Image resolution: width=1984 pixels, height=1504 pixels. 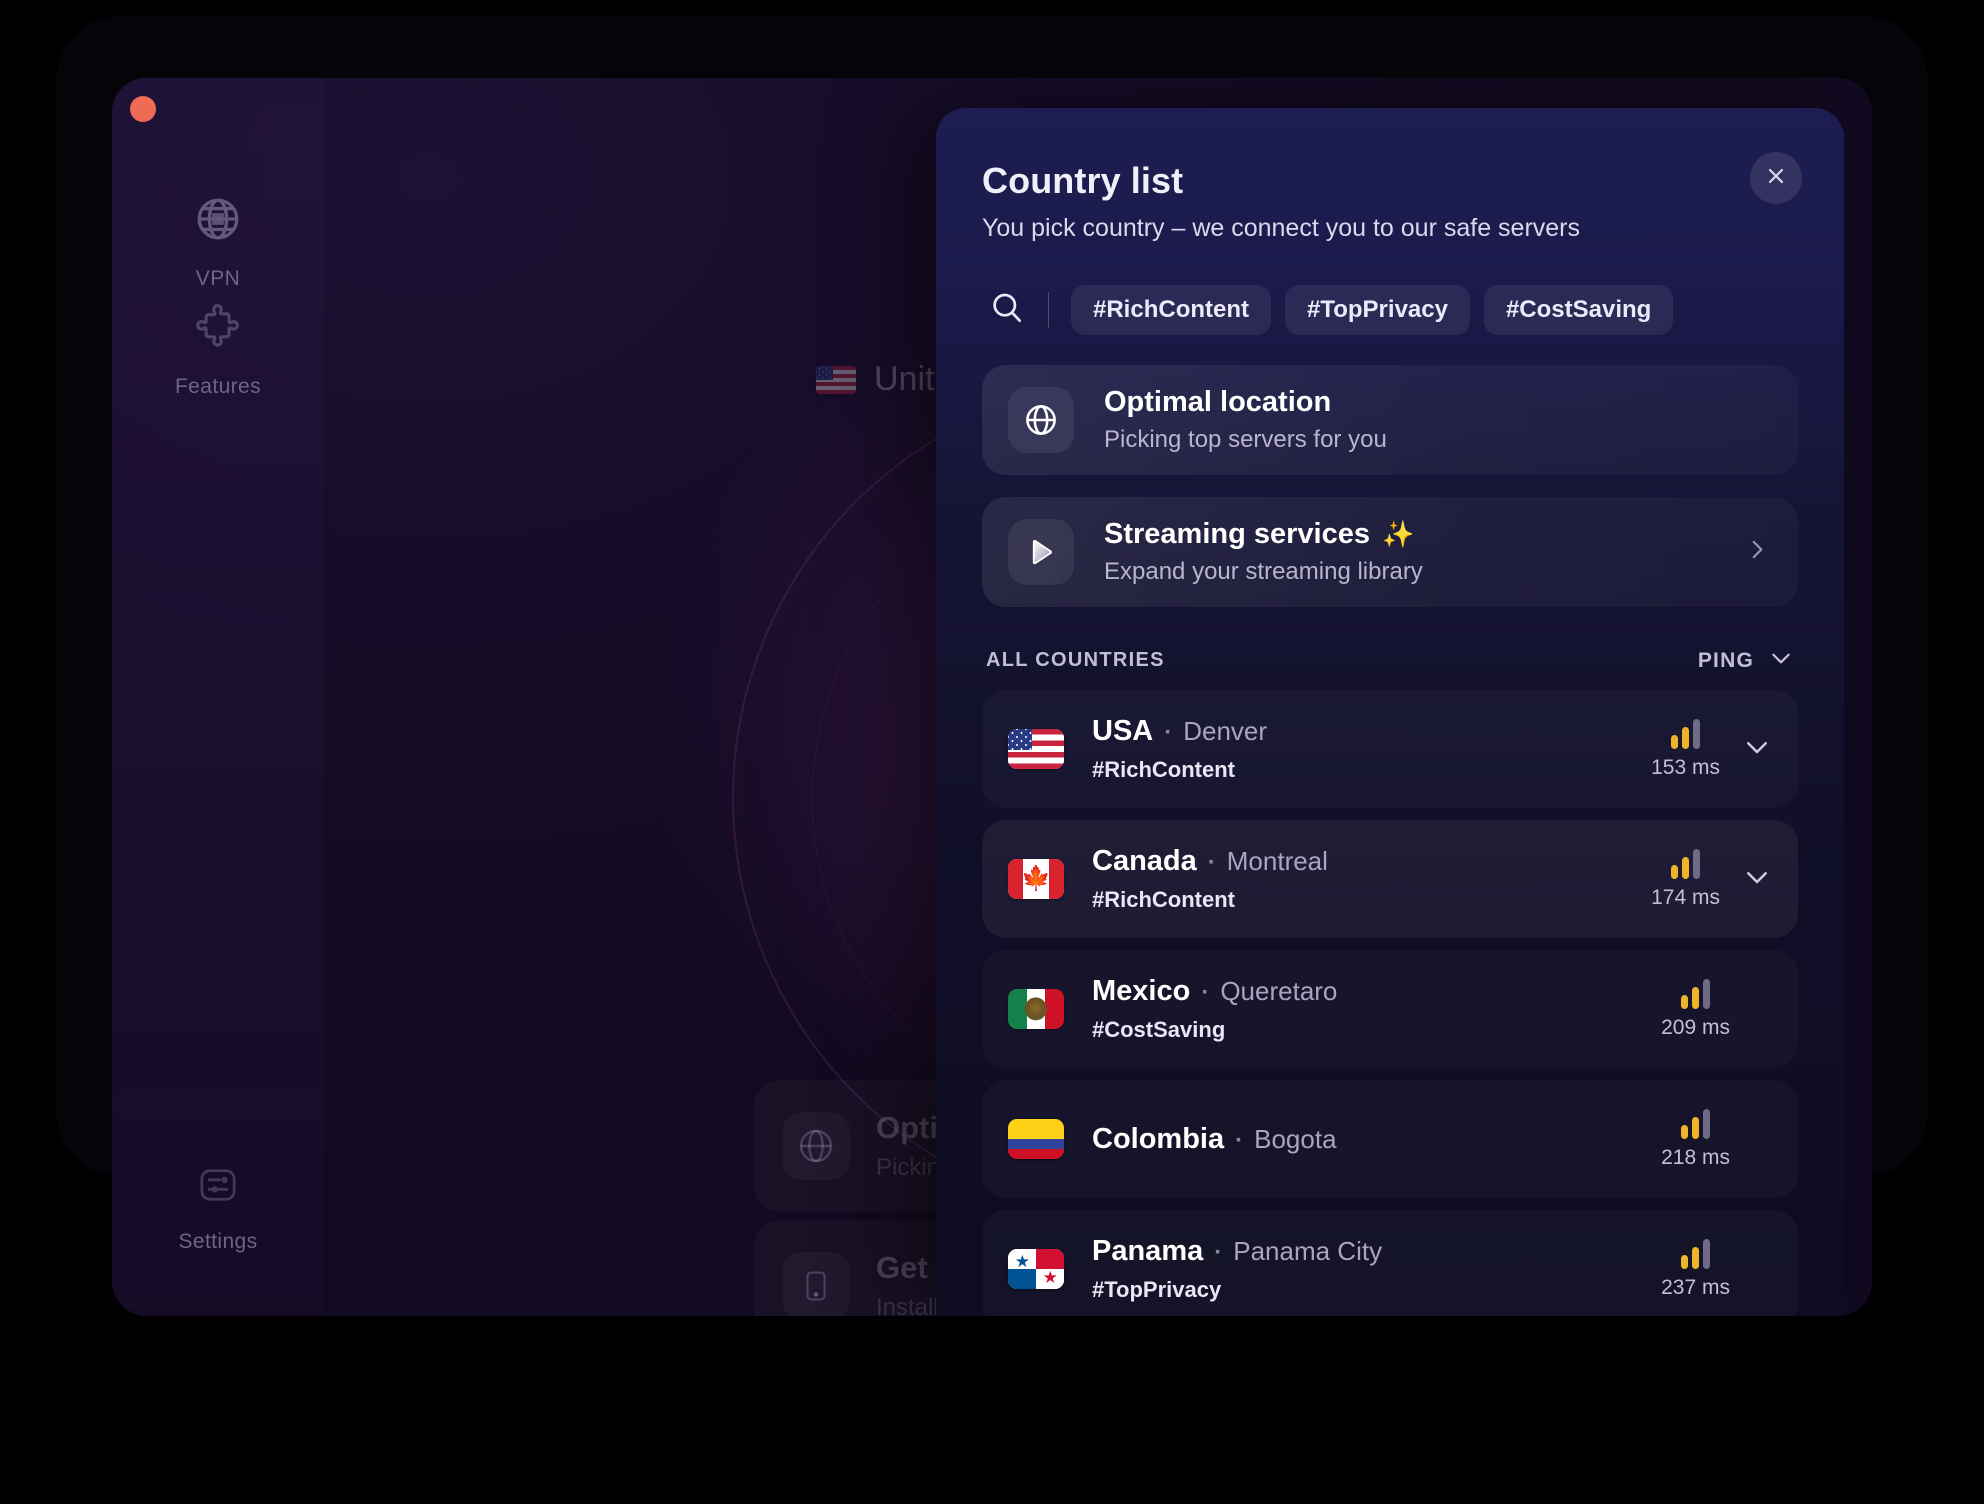 I want to click on country-name-row: Mexico · Queretaro, so click(x=1376, y=991).